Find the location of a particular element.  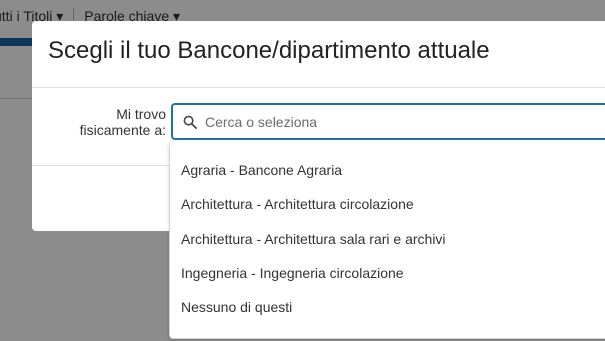

location-search-box is located at coordinates (388, 121).